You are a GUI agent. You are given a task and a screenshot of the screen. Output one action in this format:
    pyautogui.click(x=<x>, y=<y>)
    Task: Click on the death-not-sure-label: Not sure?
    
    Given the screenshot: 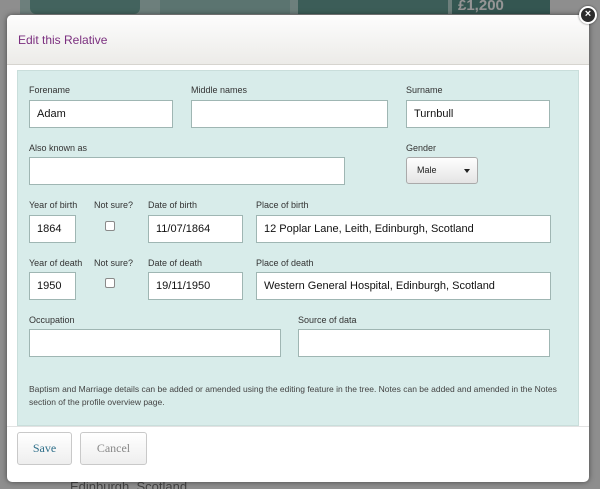 What is the action you would take?
    pyautogui.click(x=114, y=263)
    